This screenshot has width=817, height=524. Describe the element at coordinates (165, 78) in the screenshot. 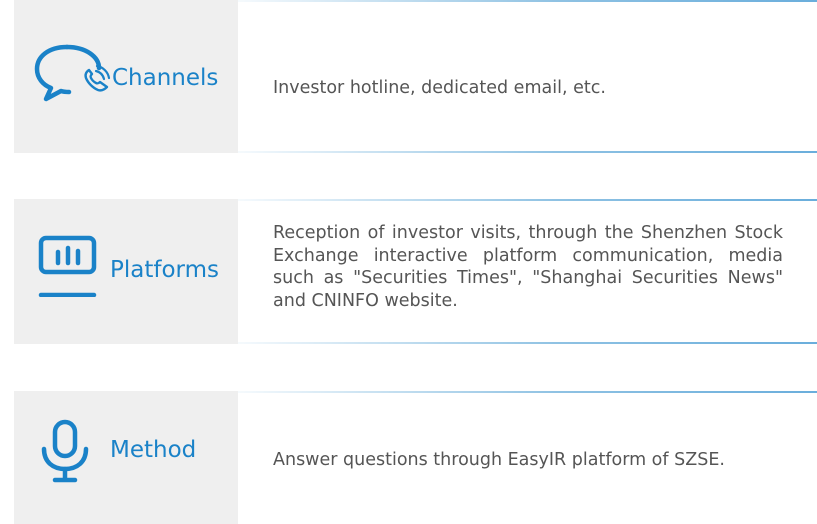

I see `channels-title: Channels` at that location.